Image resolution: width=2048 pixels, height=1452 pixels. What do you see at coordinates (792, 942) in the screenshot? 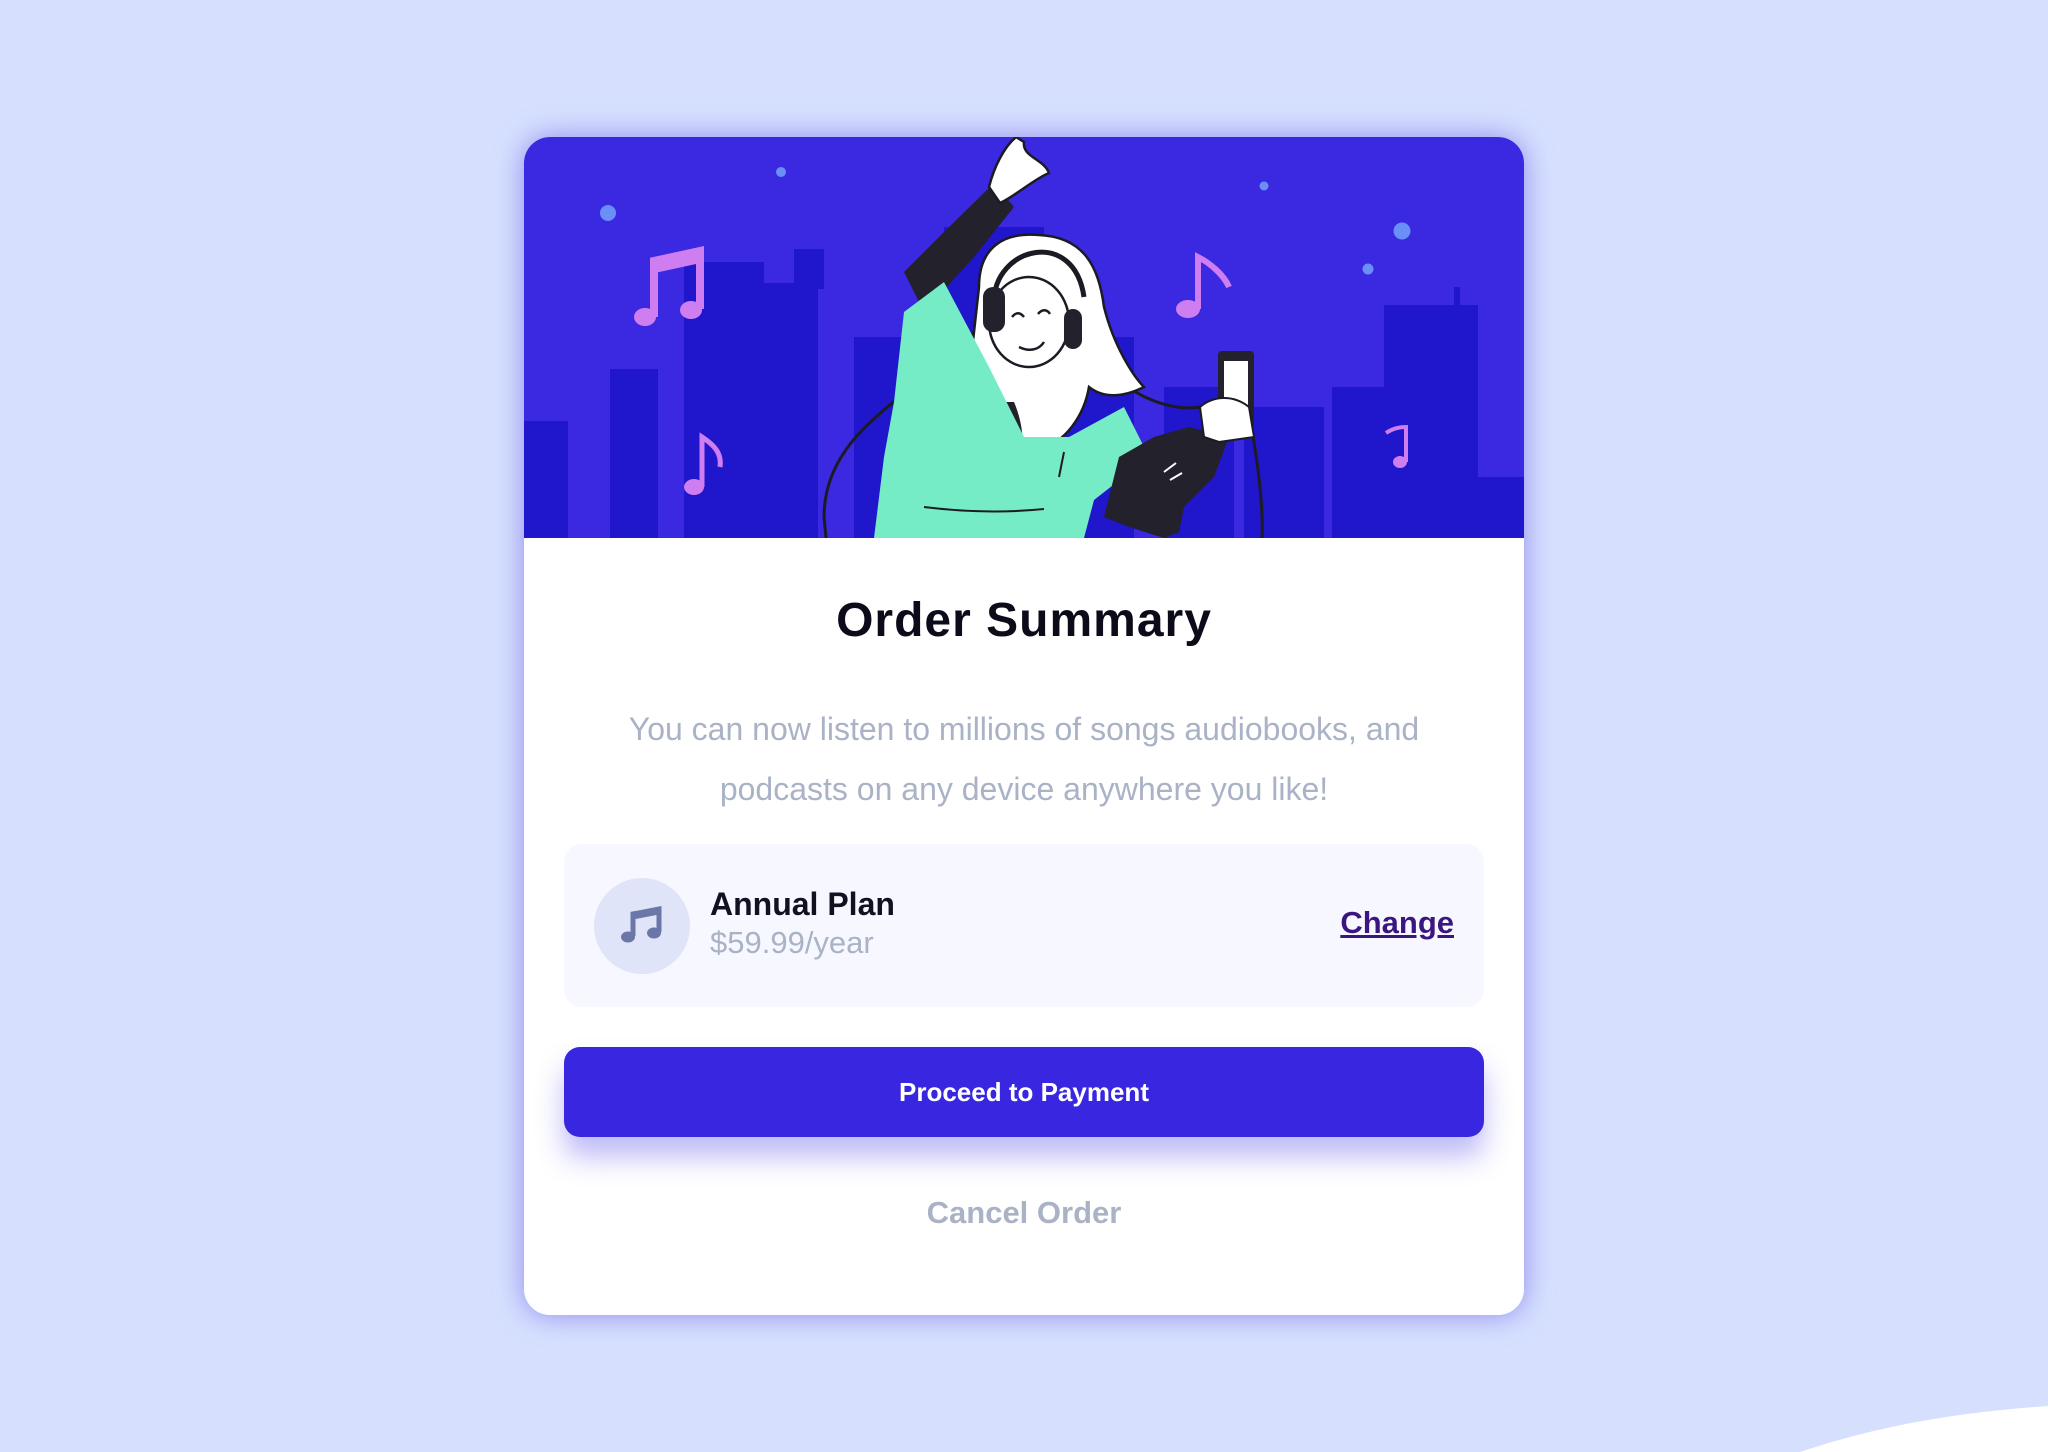
I see `plan-price: $59.99/year` at bounding box center [792, 942].